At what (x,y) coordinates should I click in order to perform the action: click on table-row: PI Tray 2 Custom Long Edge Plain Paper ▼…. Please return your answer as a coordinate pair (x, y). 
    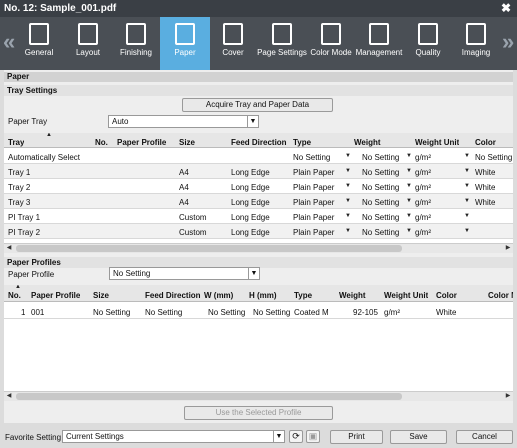
    Looking at the image, I should click on (258, 231).